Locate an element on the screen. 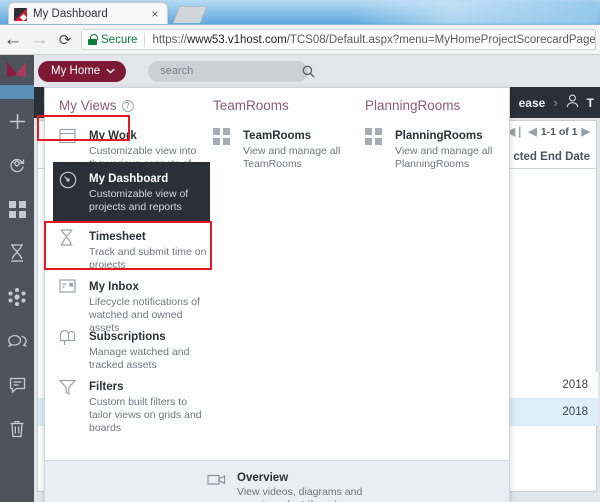  my-home-menu-wrap: My Home is located at coordinates (82, 71).